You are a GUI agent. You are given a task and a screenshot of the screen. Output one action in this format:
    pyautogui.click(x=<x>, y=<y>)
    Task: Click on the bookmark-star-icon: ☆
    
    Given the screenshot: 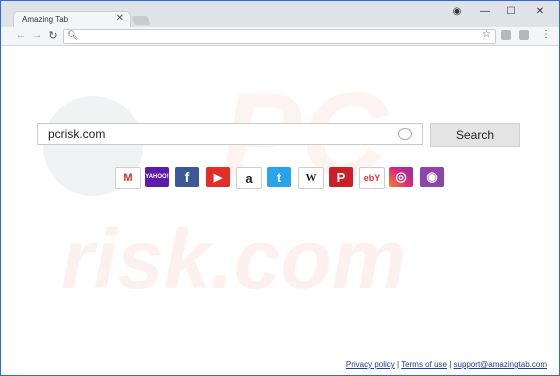 What is the action you would take?
    pyautogui.click(x=486, y=34)
    